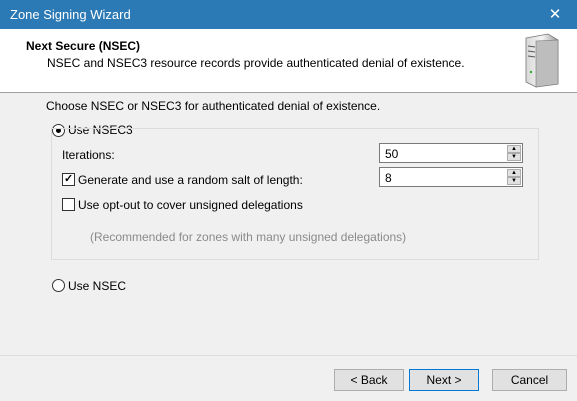  I want to click on optout-checkbox, so click(68, 204).